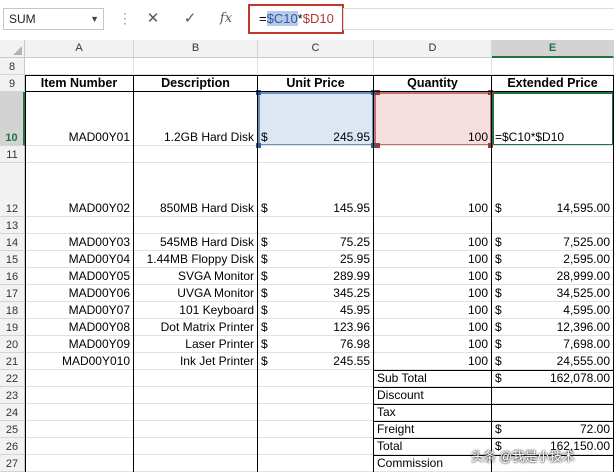  I want to click on row-header-15: 15, so click(12, 259).